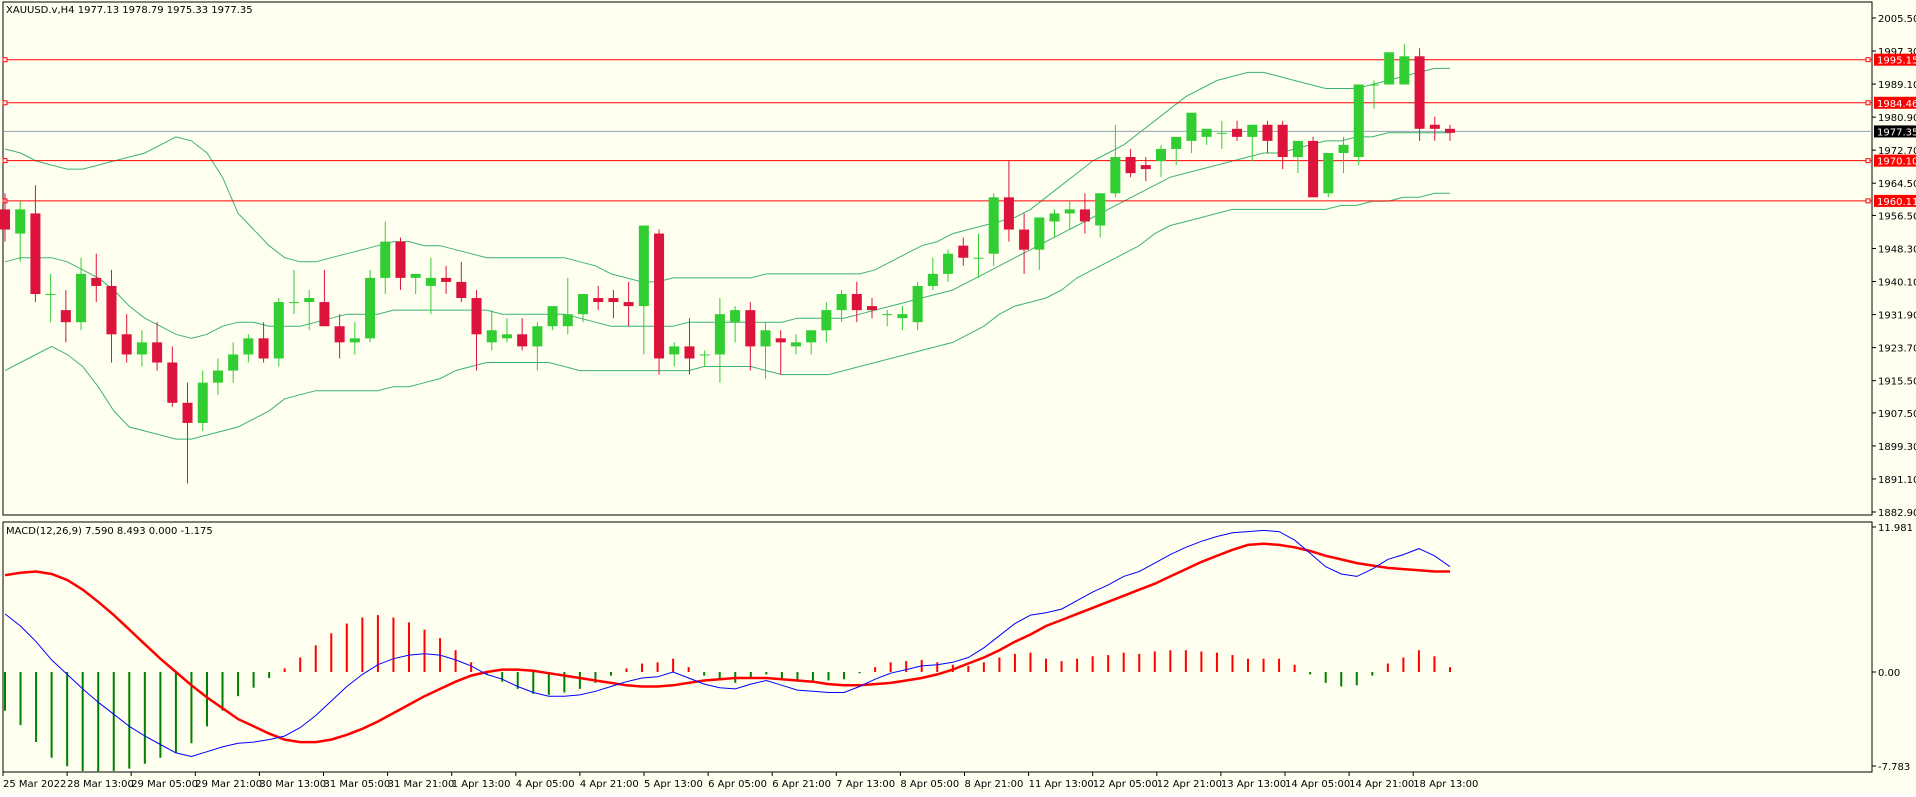 The image size is (1916, 797). Describe the element at coordinates (1897, 447) in the screenshot. I see `y-tick-label: 1899.30` at that location.